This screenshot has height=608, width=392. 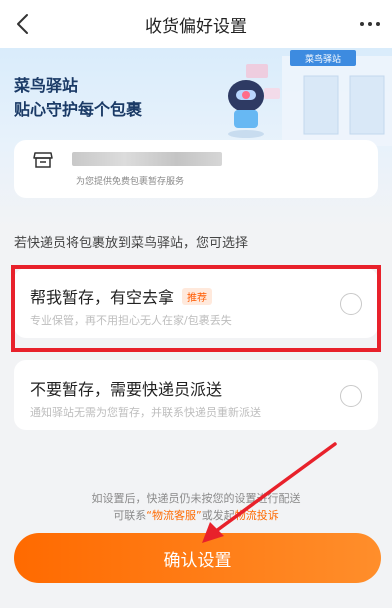 I want to click on store-icon, so click(x=43, y=160).